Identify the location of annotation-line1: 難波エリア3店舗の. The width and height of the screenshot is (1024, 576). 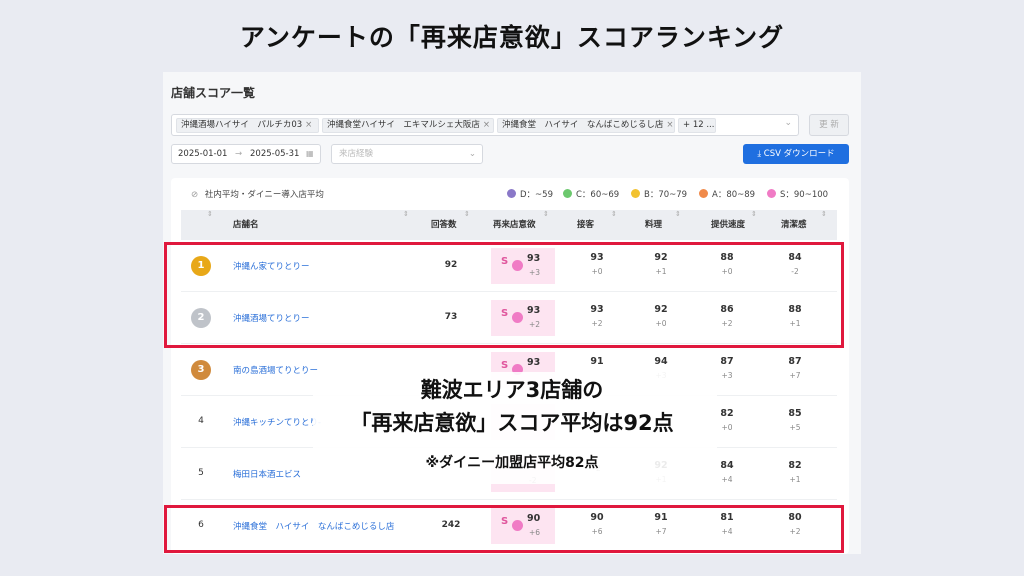
(512, 390).